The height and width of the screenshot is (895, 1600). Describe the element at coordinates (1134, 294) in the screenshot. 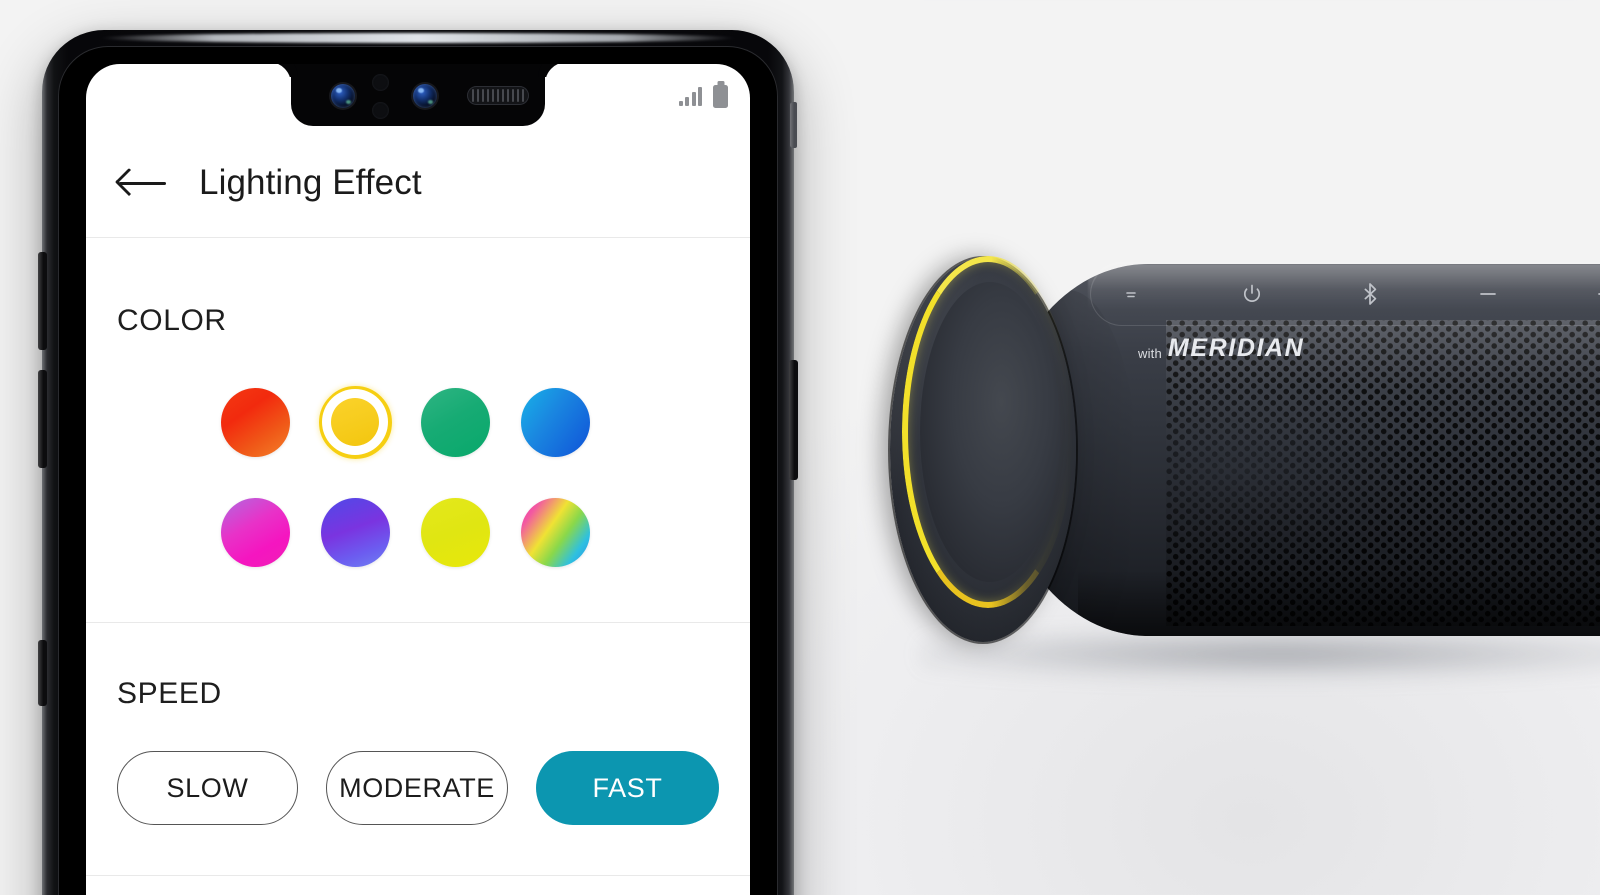

I see `sound-mode-icon` at that location.